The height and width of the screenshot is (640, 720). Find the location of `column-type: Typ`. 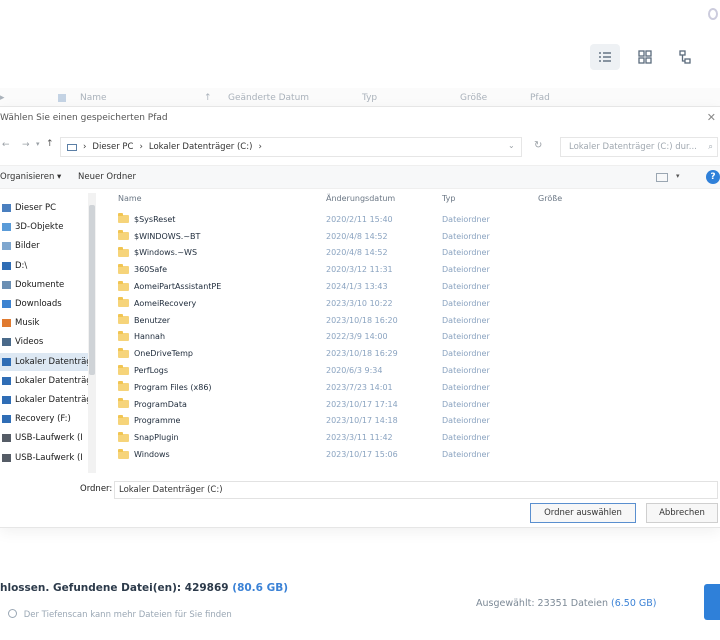

column-type: Typ is located at coordinates (448, 198).